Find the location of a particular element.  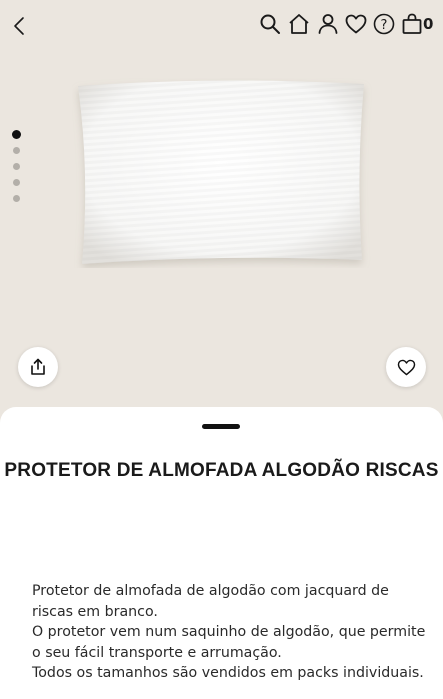

back-icon is located at coordinates (20, 26).